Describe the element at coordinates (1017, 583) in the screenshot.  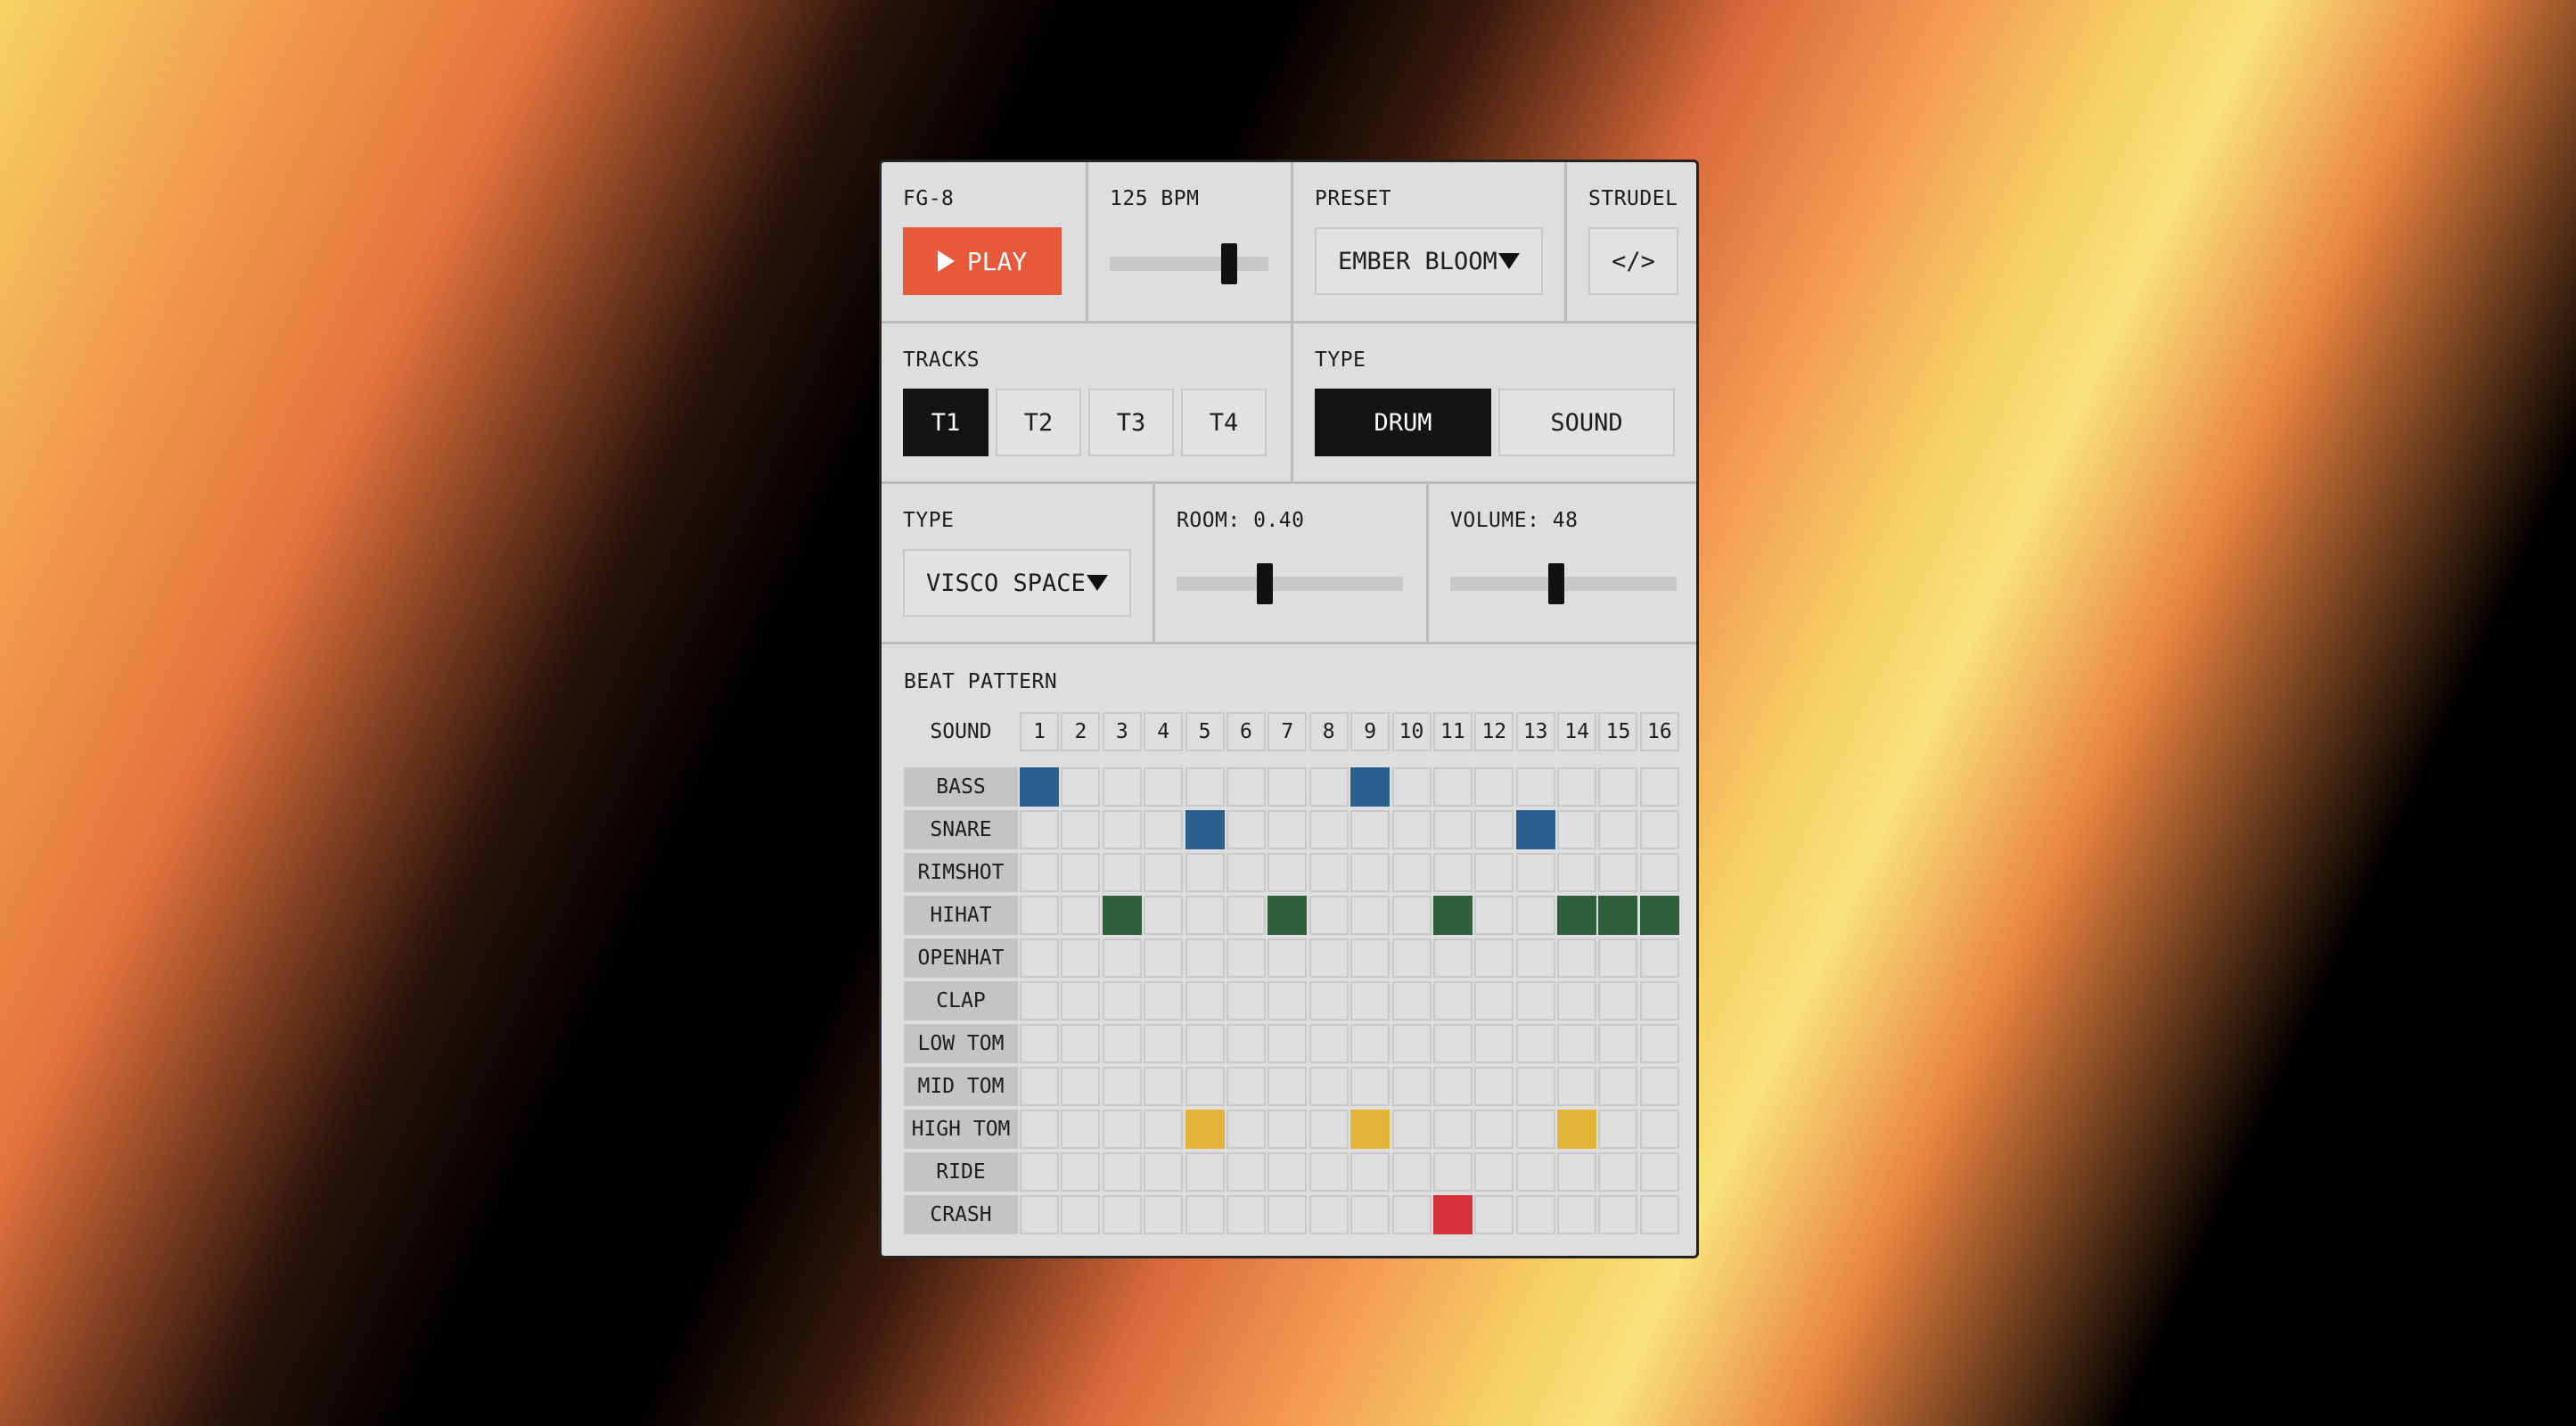
I see `reverb-type-dropdown: VISCO SPACE` at that location.